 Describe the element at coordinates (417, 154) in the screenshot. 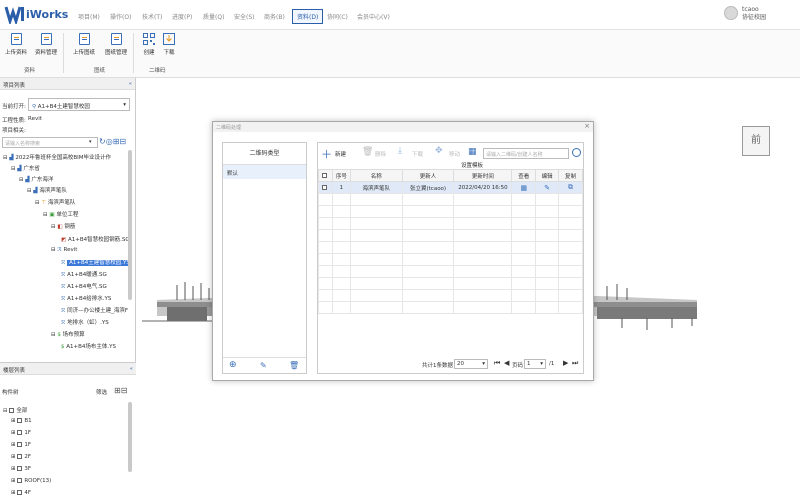

I see `download-button: 下载` at that location.